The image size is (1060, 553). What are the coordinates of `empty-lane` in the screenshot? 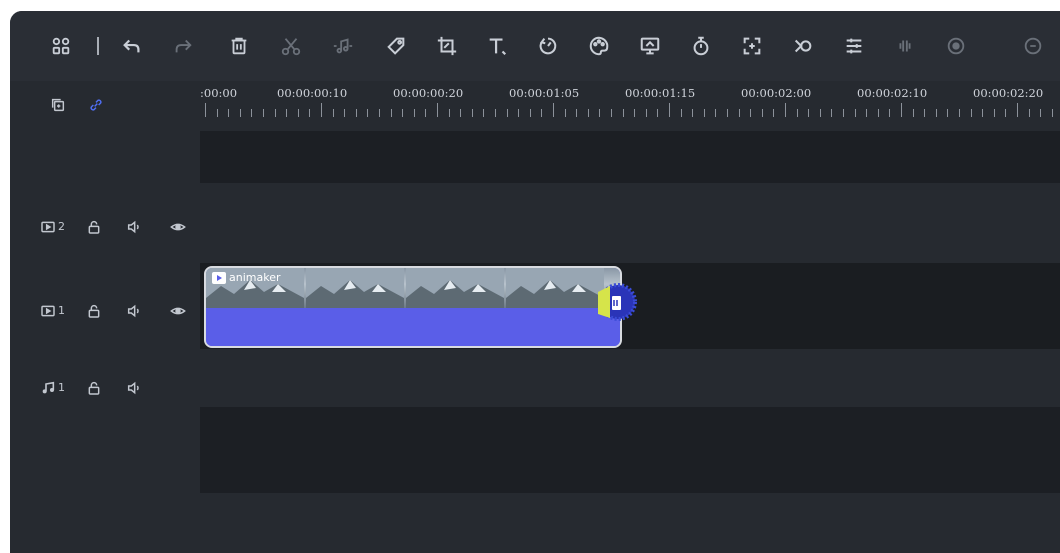 It's located at (630, 523).